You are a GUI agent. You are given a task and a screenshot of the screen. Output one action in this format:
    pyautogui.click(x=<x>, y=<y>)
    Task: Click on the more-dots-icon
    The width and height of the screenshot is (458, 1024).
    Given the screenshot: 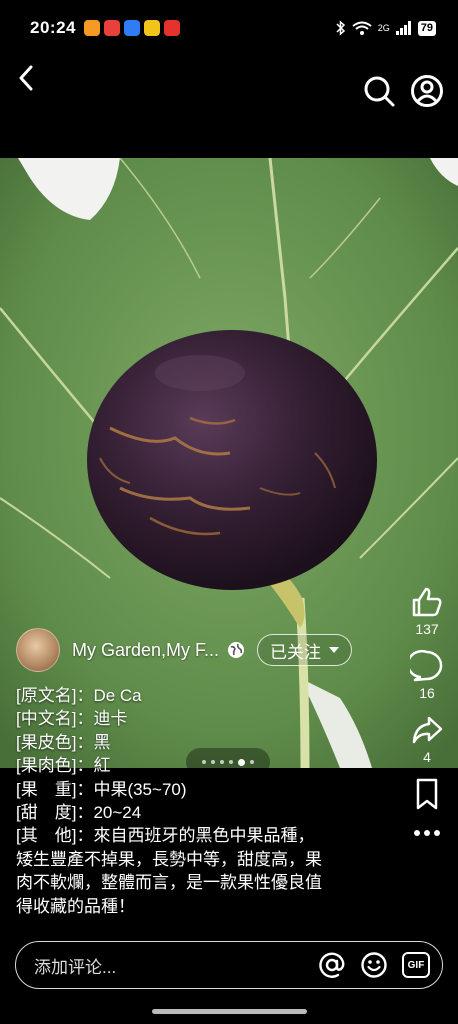 What is the action you would take?
    pyautogui.click(x=427, y=833)
    